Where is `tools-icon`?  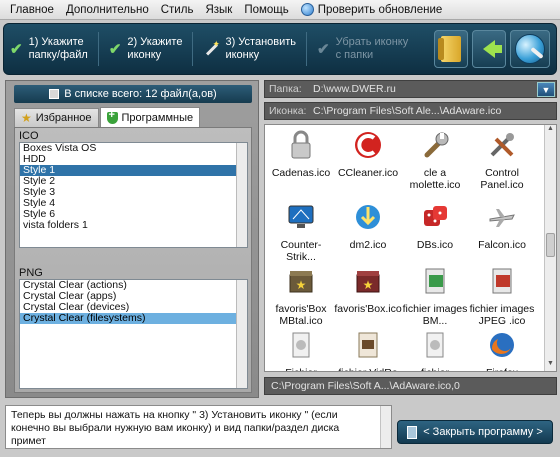 tools-icon is located at coordinates (502, 145).